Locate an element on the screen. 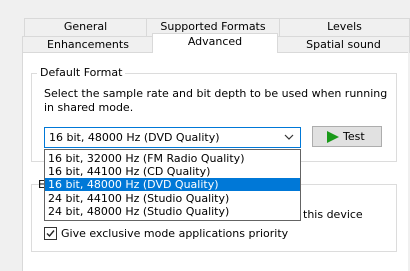 The width and height of the screenshot is (410, 271). tab-general: General is located at coordinates (85, 27).